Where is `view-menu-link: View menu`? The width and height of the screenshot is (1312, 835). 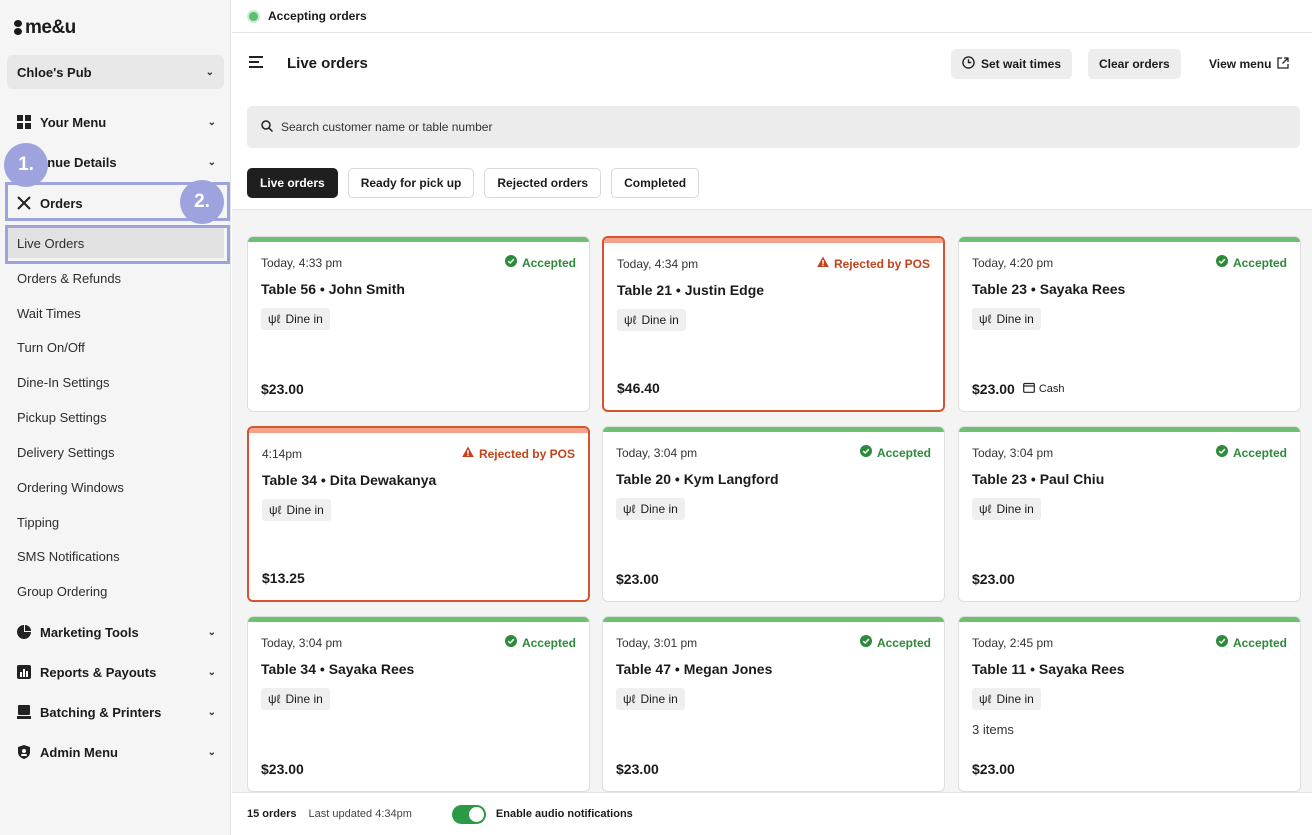
view-menu-link: View menu is located at coordinates (1249, 64).